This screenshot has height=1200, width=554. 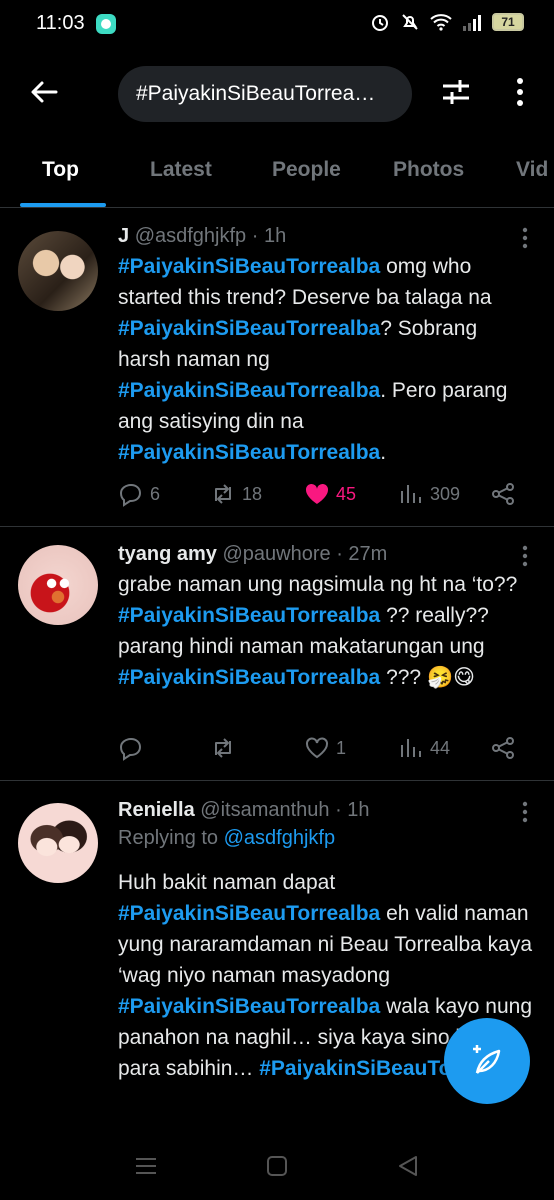 What do you see at coordinates (424, 748) in the screenshot?
I see `views-button: 44` at bounding box center [424, 748].